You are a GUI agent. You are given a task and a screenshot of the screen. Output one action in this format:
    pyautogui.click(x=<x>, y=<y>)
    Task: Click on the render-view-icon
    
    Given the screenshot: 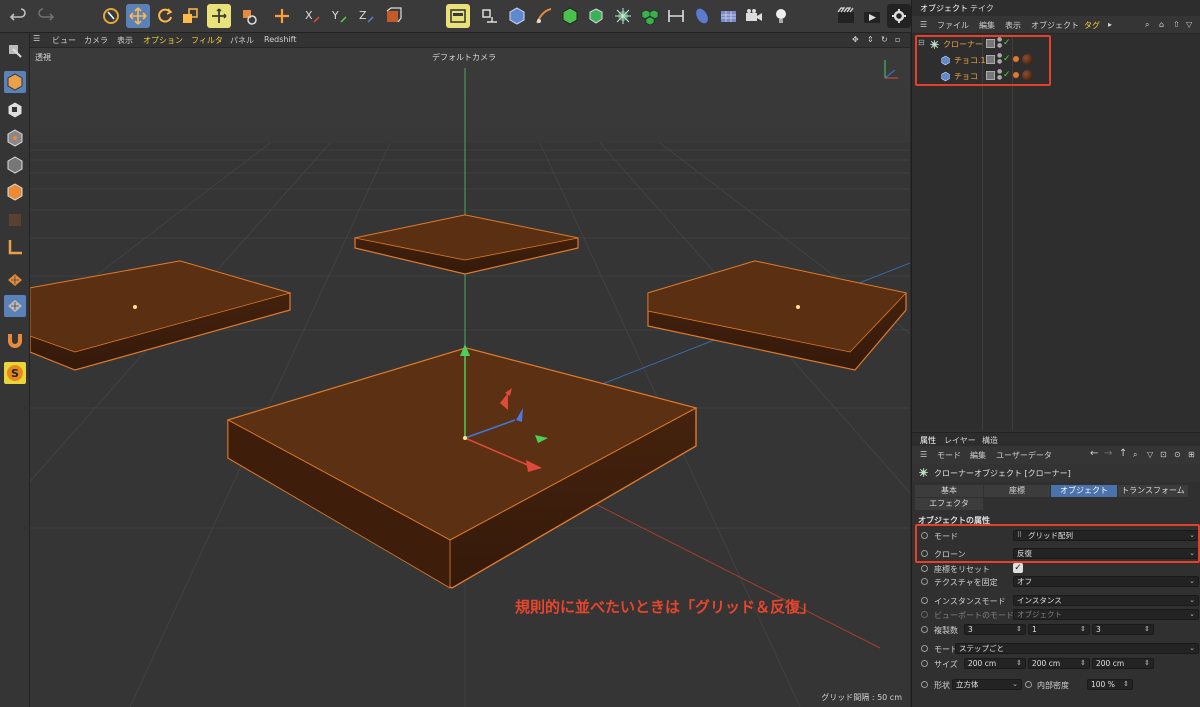 What is the action you would take?
    pyautogui.click(x=458, y=16)
    